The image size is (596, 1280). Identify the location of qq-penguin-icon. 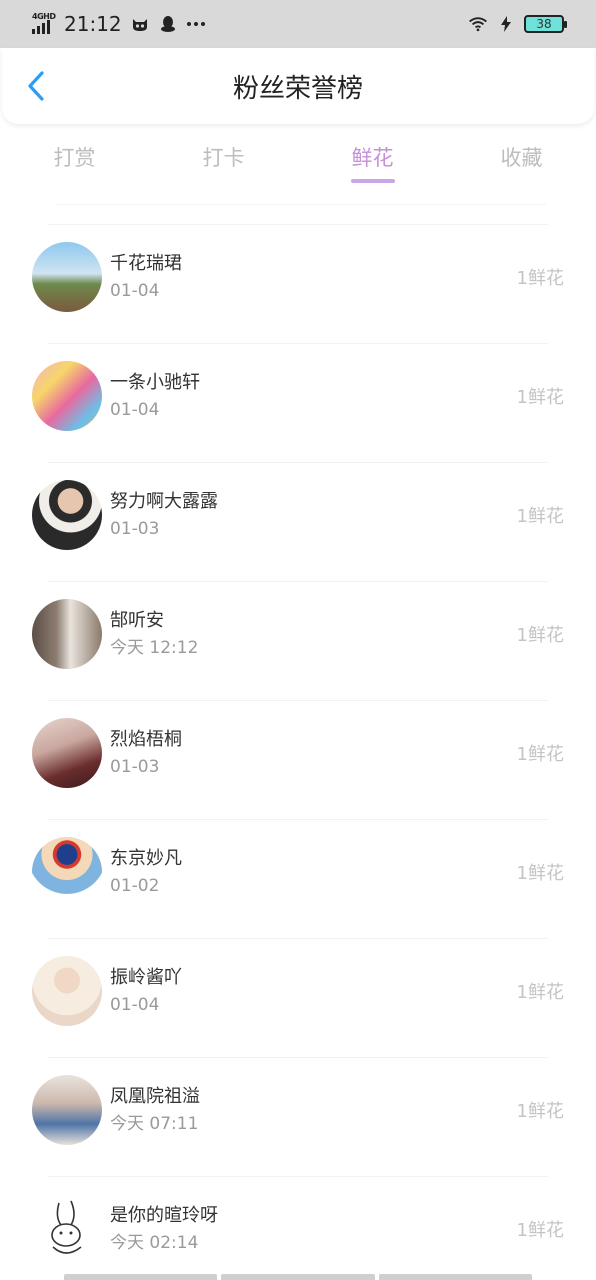
(168, 24).